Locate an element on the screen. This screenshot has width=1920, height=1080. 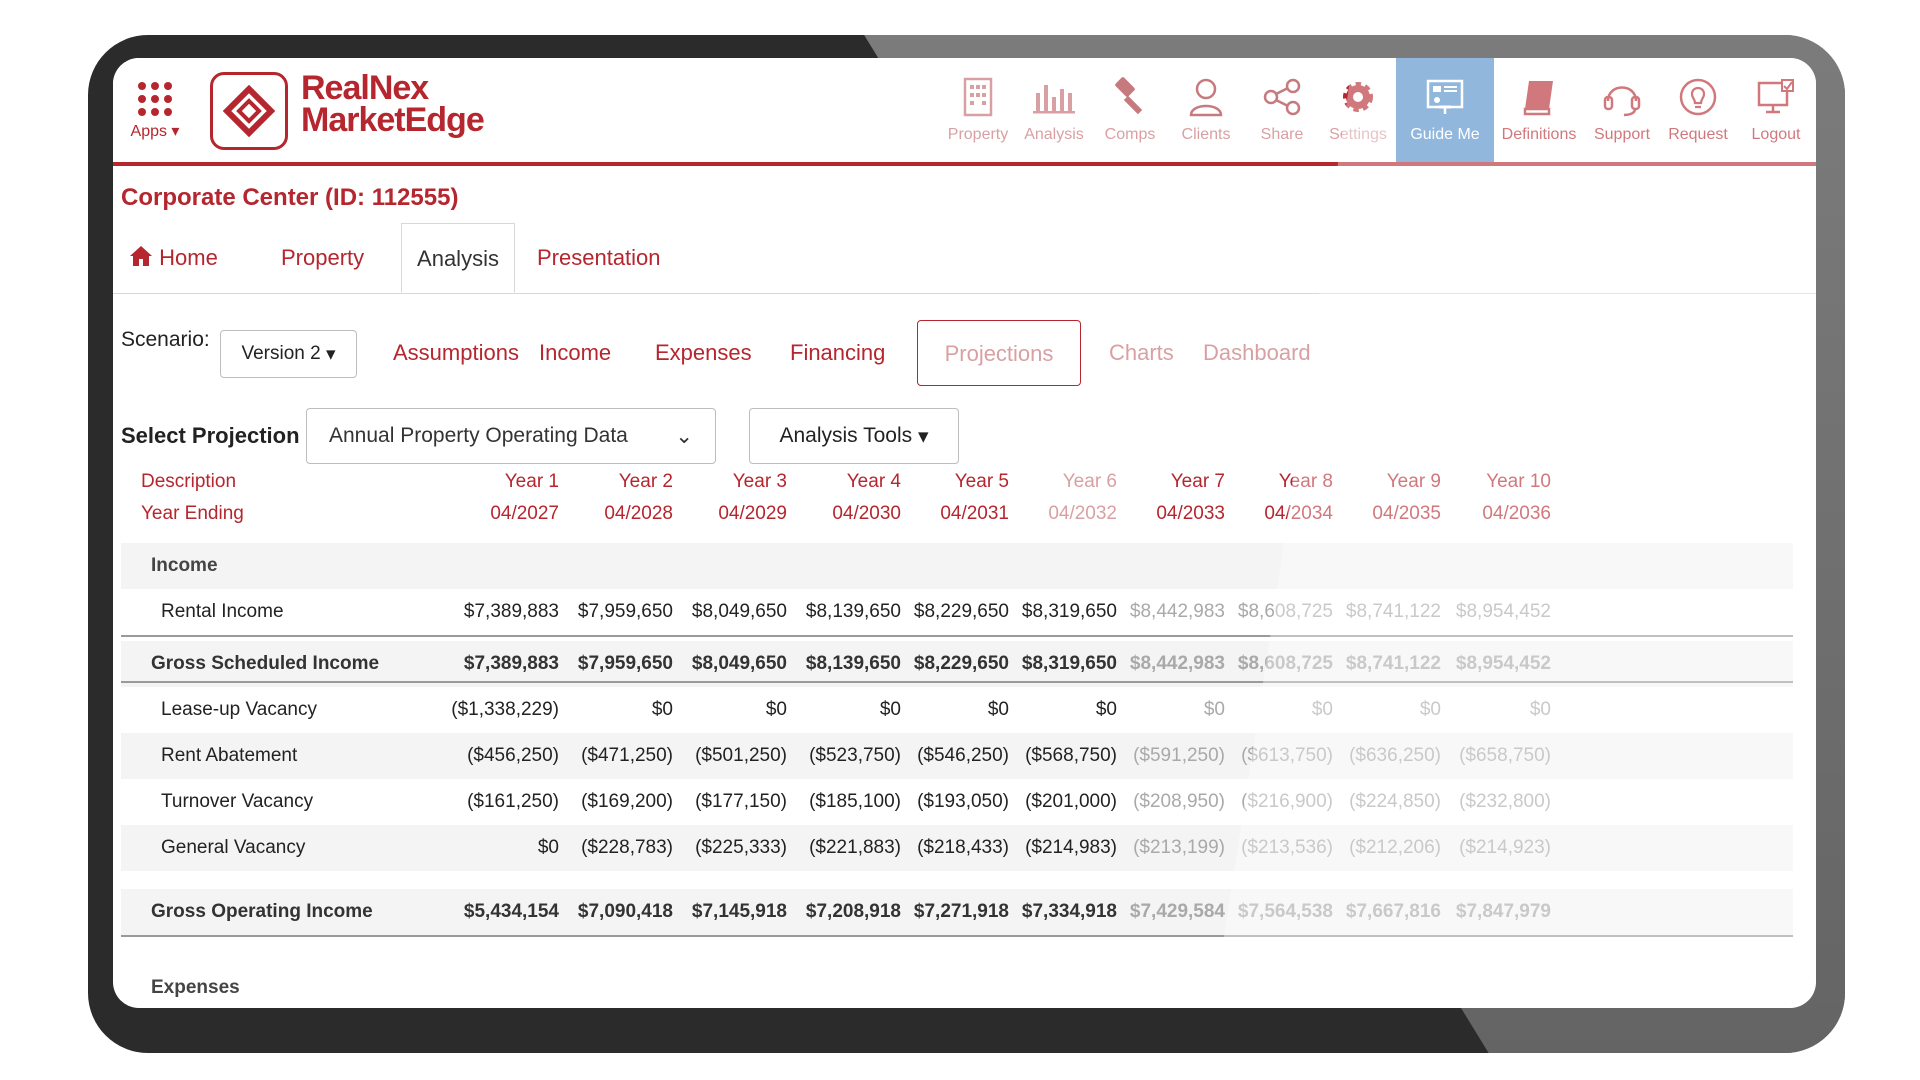
header-year-9: Year 9 is located at coordinates (1413, 481).